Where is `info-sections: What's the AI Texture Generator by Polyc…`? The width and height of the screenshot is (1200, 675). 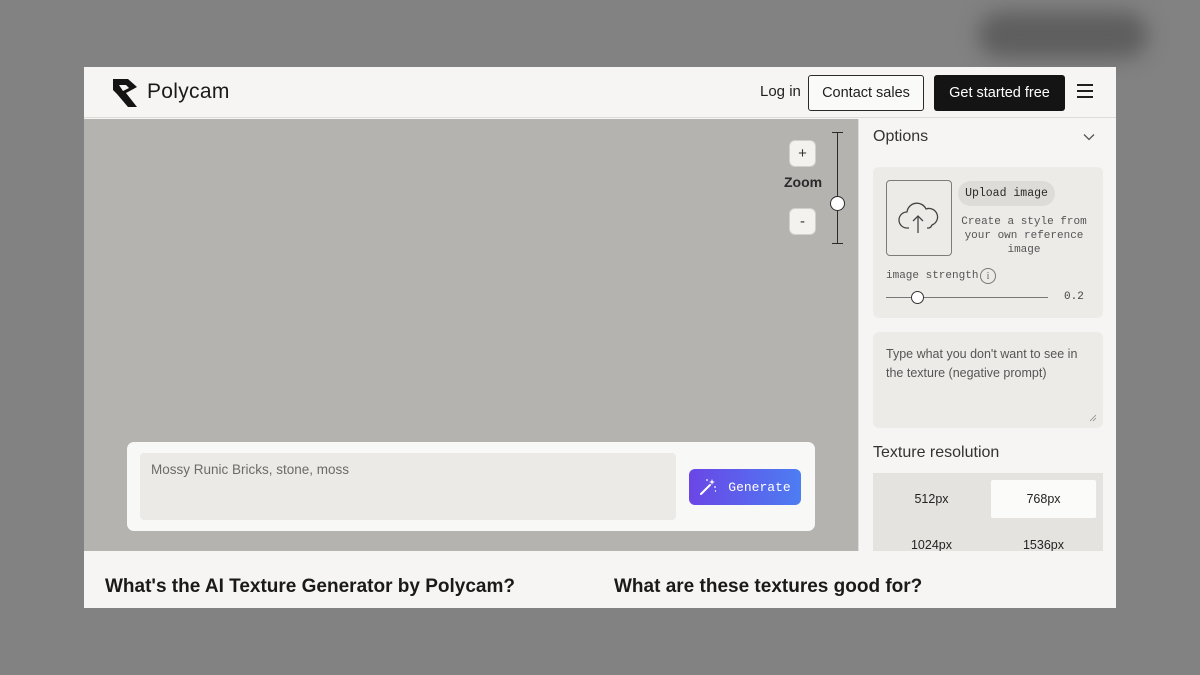
info-sections: What's the AI Texture Generator by Polyc… is located at coordinates (600, 579).